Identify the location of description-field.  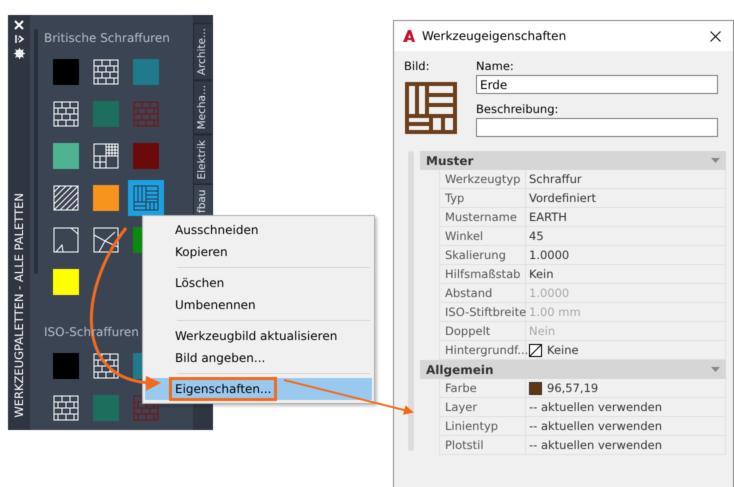
(597, 127).